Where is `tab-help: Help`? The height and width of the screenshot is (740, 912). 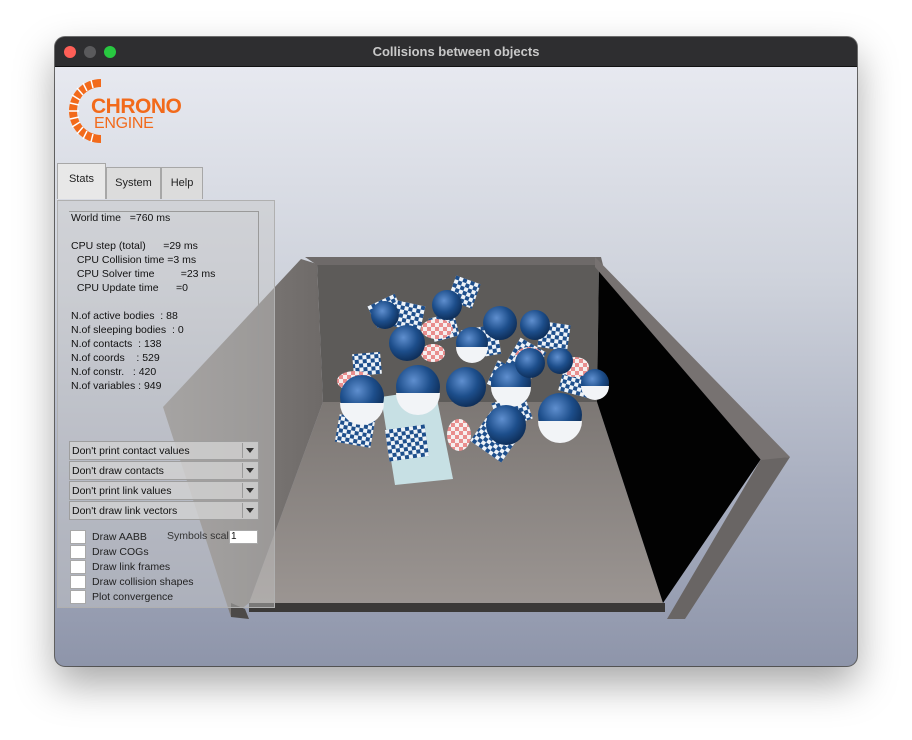 tab-help: Help is located at coordinates (182, 183).